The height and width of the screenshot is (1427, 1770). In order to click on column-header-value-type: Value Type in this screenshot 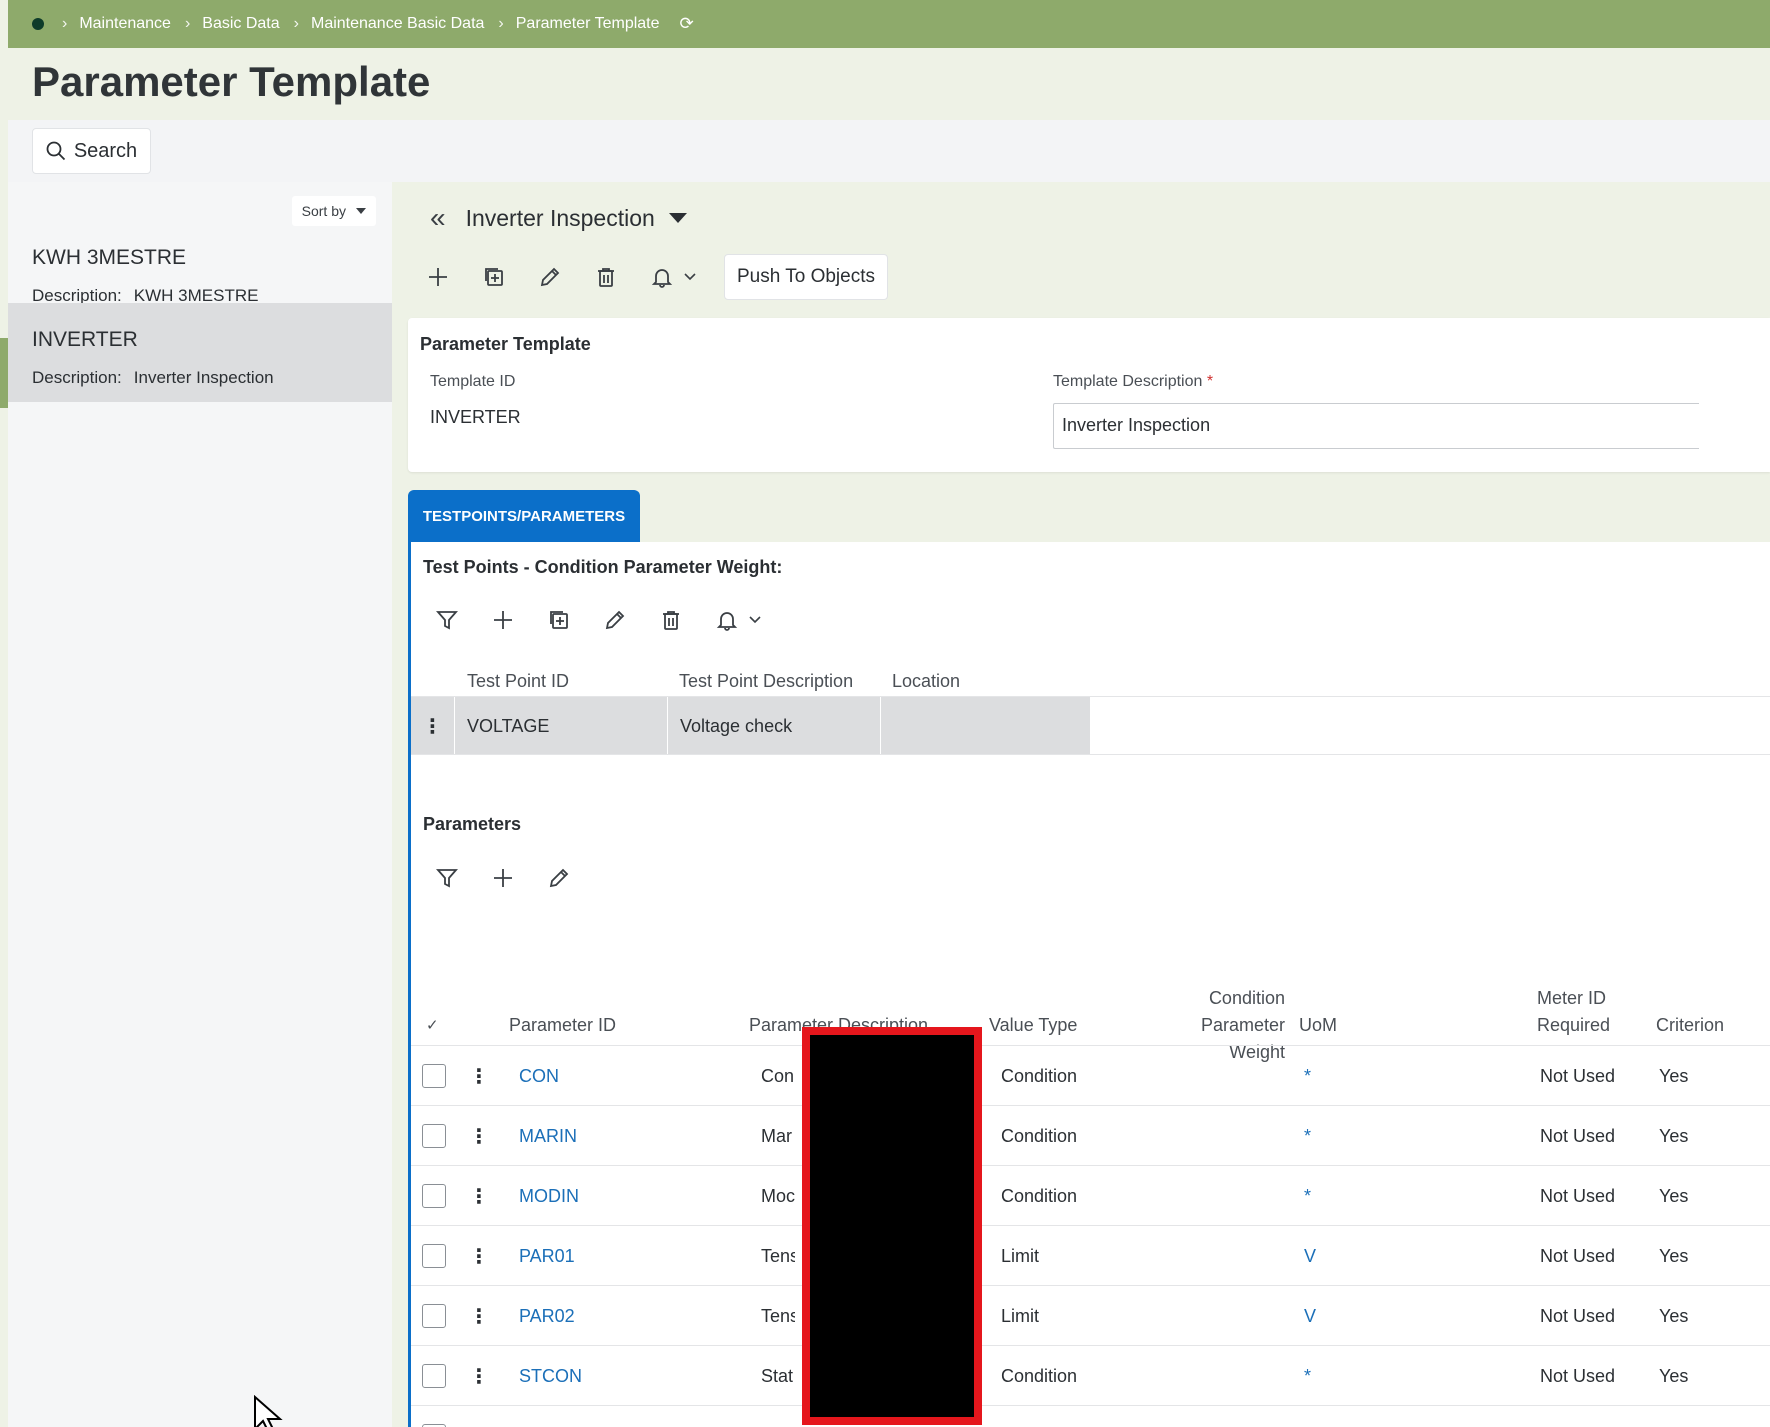, I will do `click(1033, 1025)`.